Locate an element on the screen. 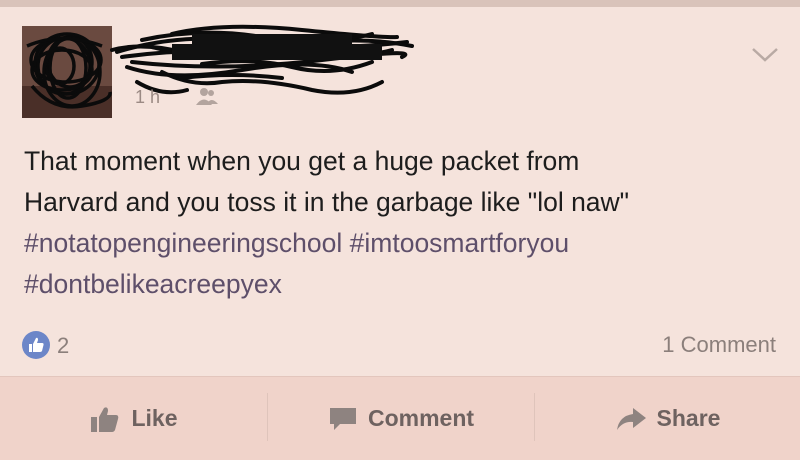  thumbs-up-icon is located at coordinates (105, 419).